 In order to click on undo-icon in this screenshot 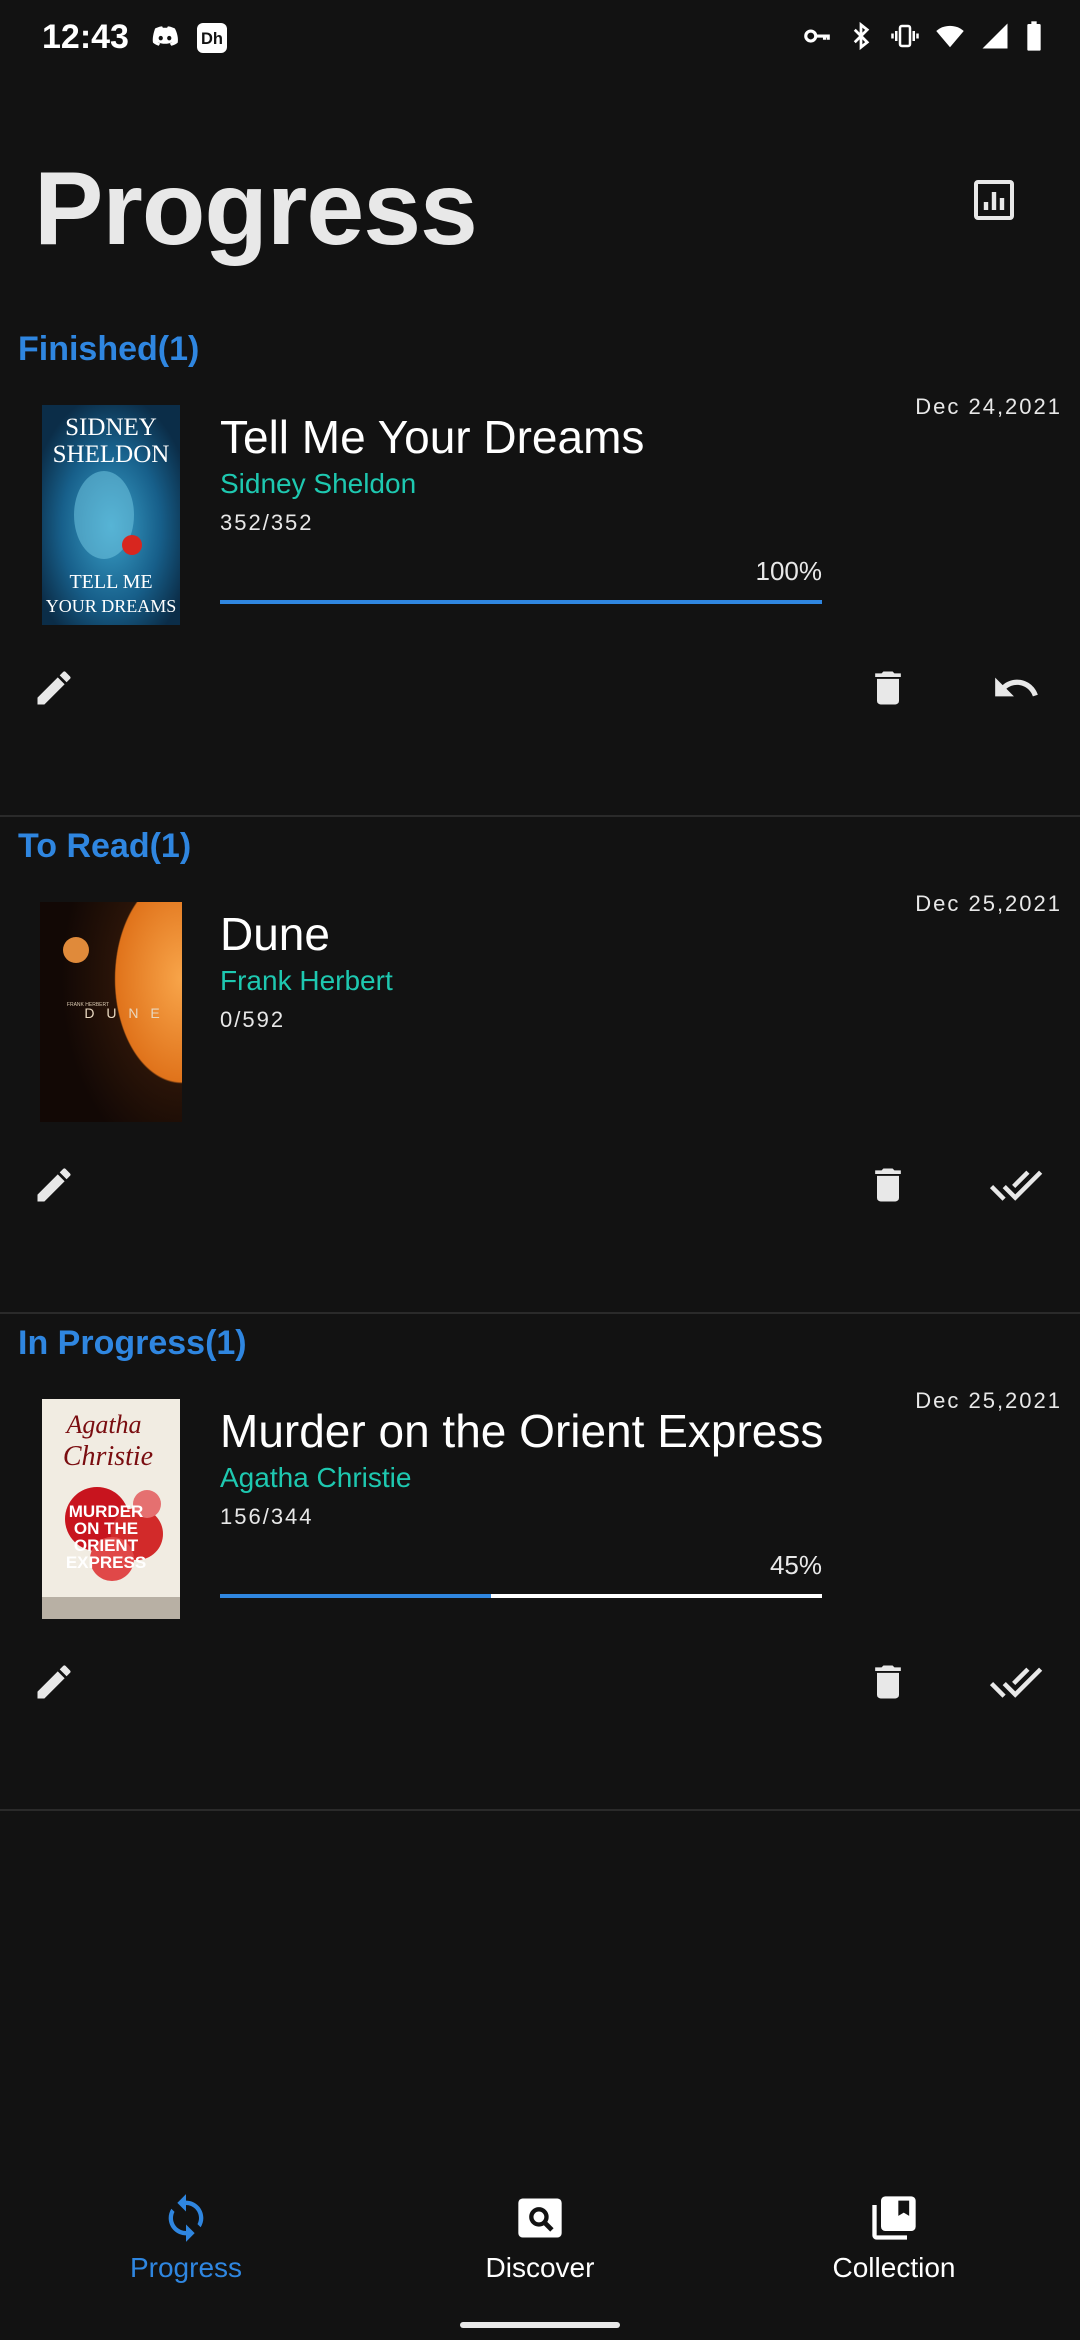, I will do `click(1016, 687)`.